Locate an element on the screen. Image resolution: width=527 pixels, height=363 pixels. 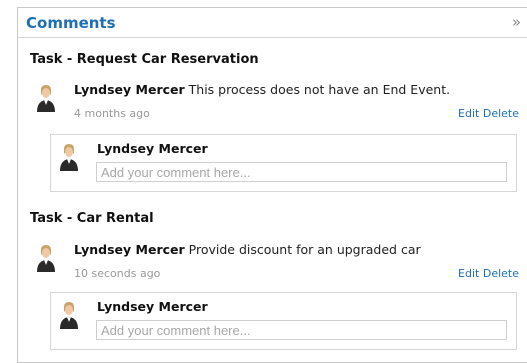
task-title: Task - Car Rental is located at coordinates (92, 218).